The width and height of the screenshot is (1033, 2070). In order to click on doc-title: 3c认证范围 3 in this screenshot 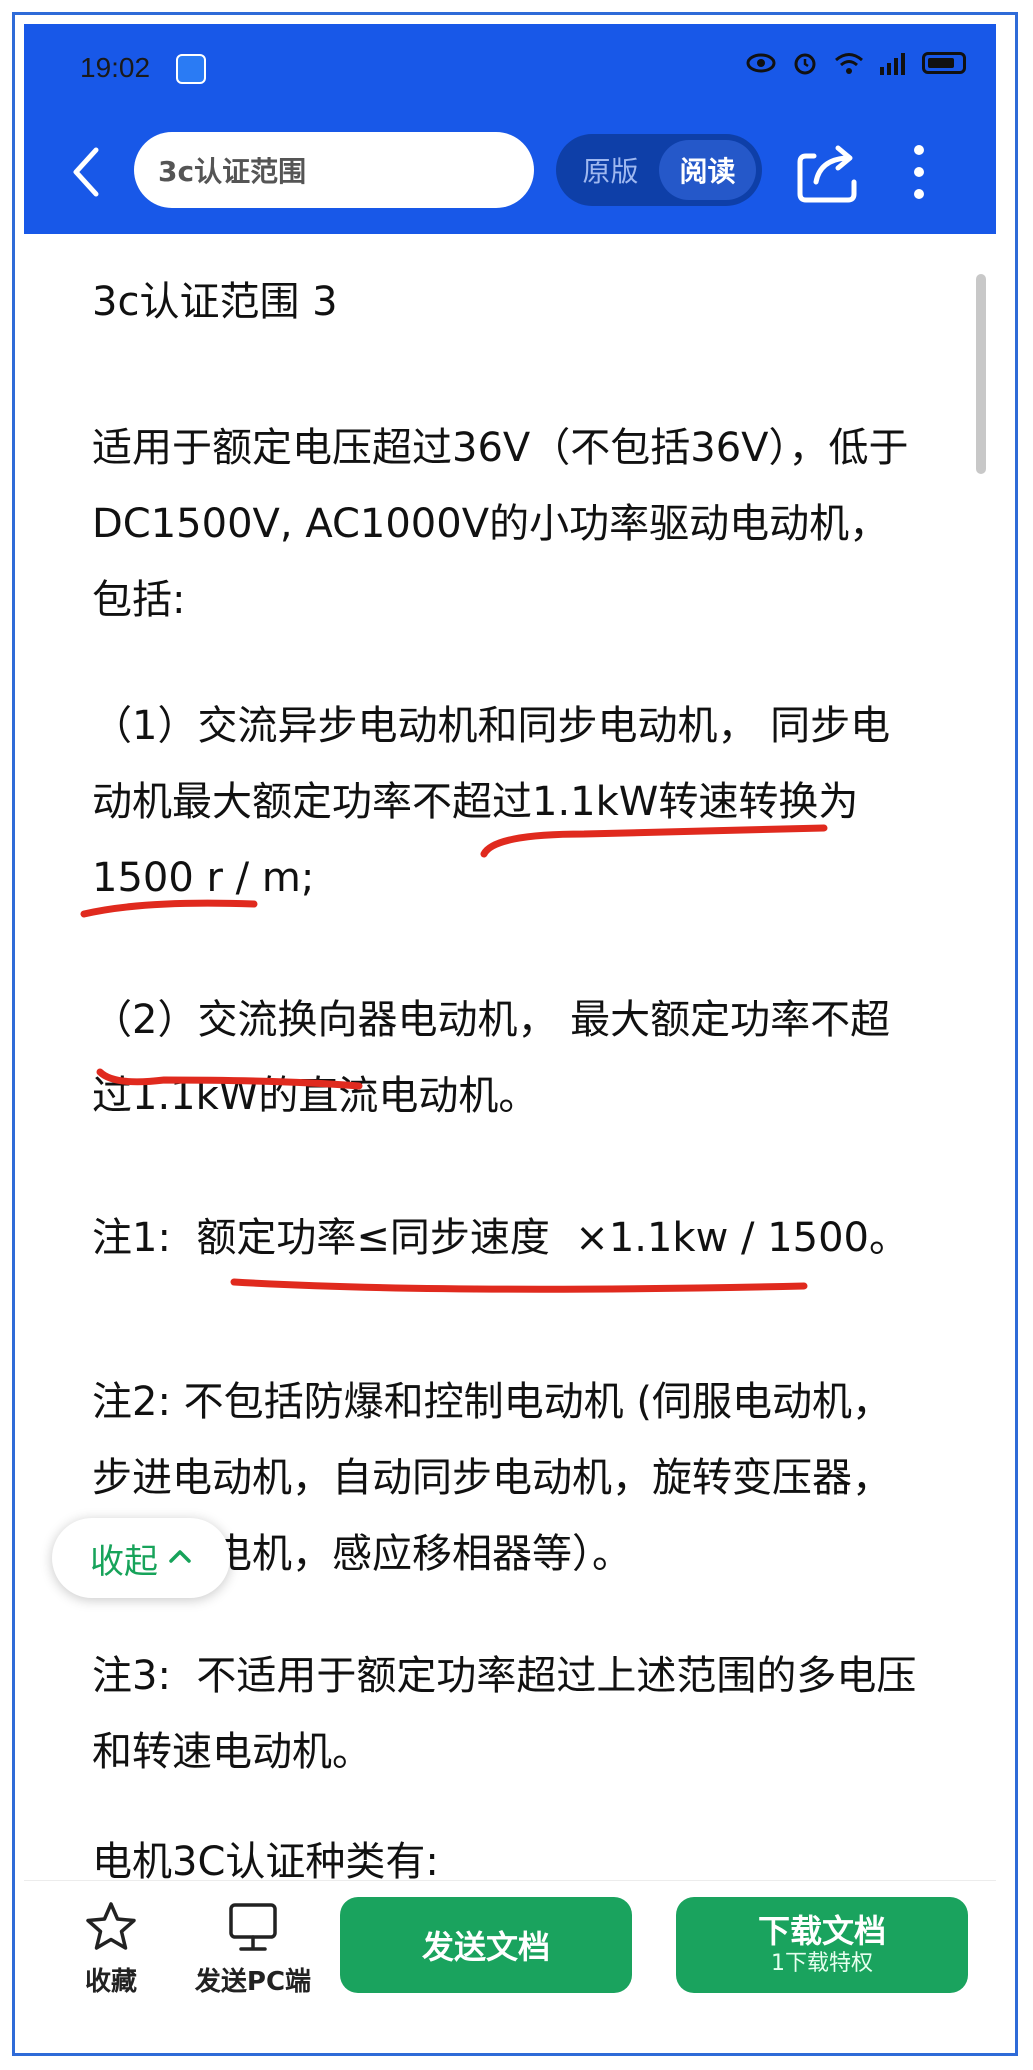, I will do `click(215, 302)`.